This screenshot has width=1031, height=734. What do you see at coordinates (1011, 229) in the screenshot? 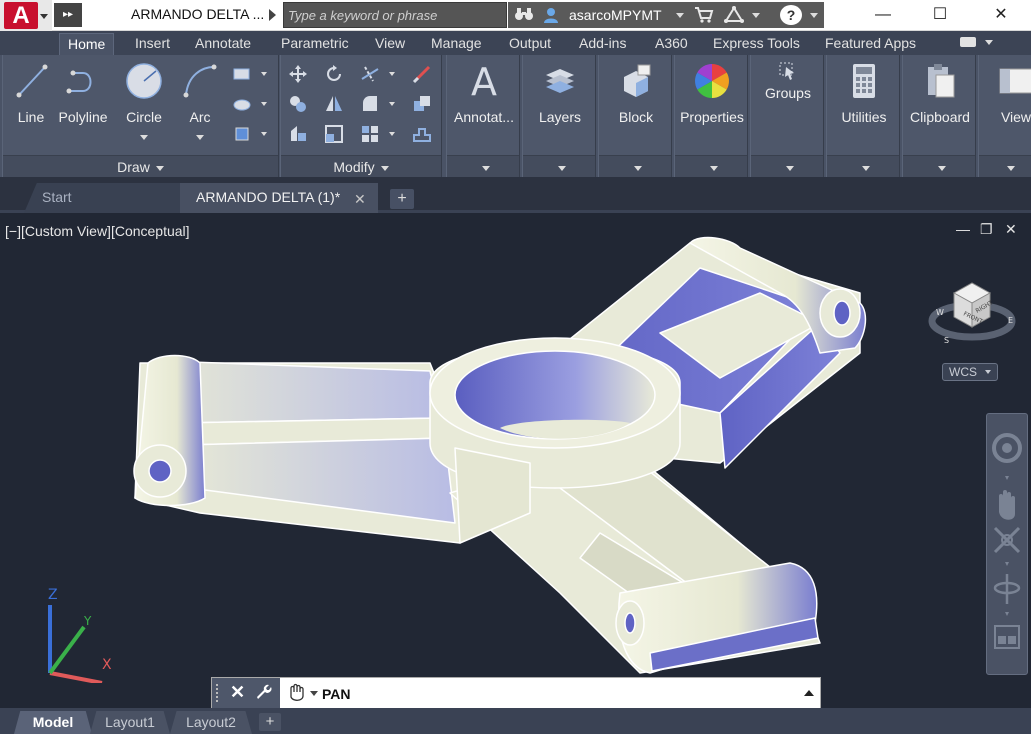
I see `viewport-close-icon: ✕` at bounding box center [1011, 229].